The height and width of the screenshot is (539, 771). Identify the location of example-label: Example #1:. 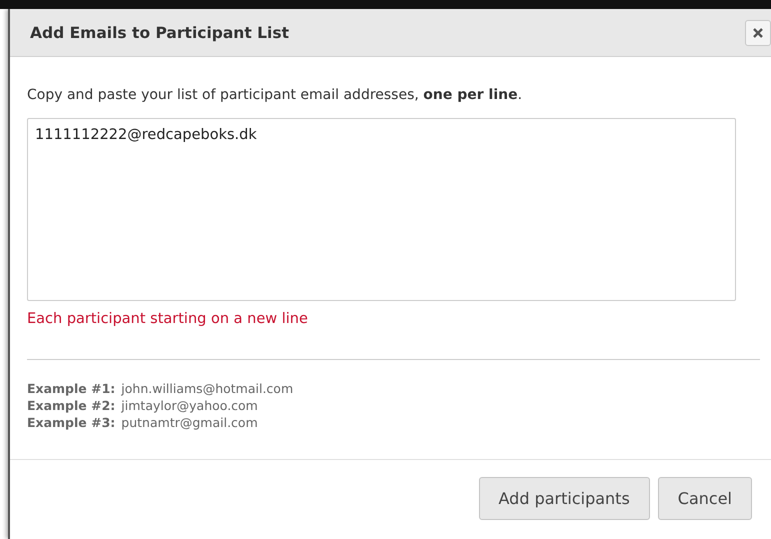
(71, 388).